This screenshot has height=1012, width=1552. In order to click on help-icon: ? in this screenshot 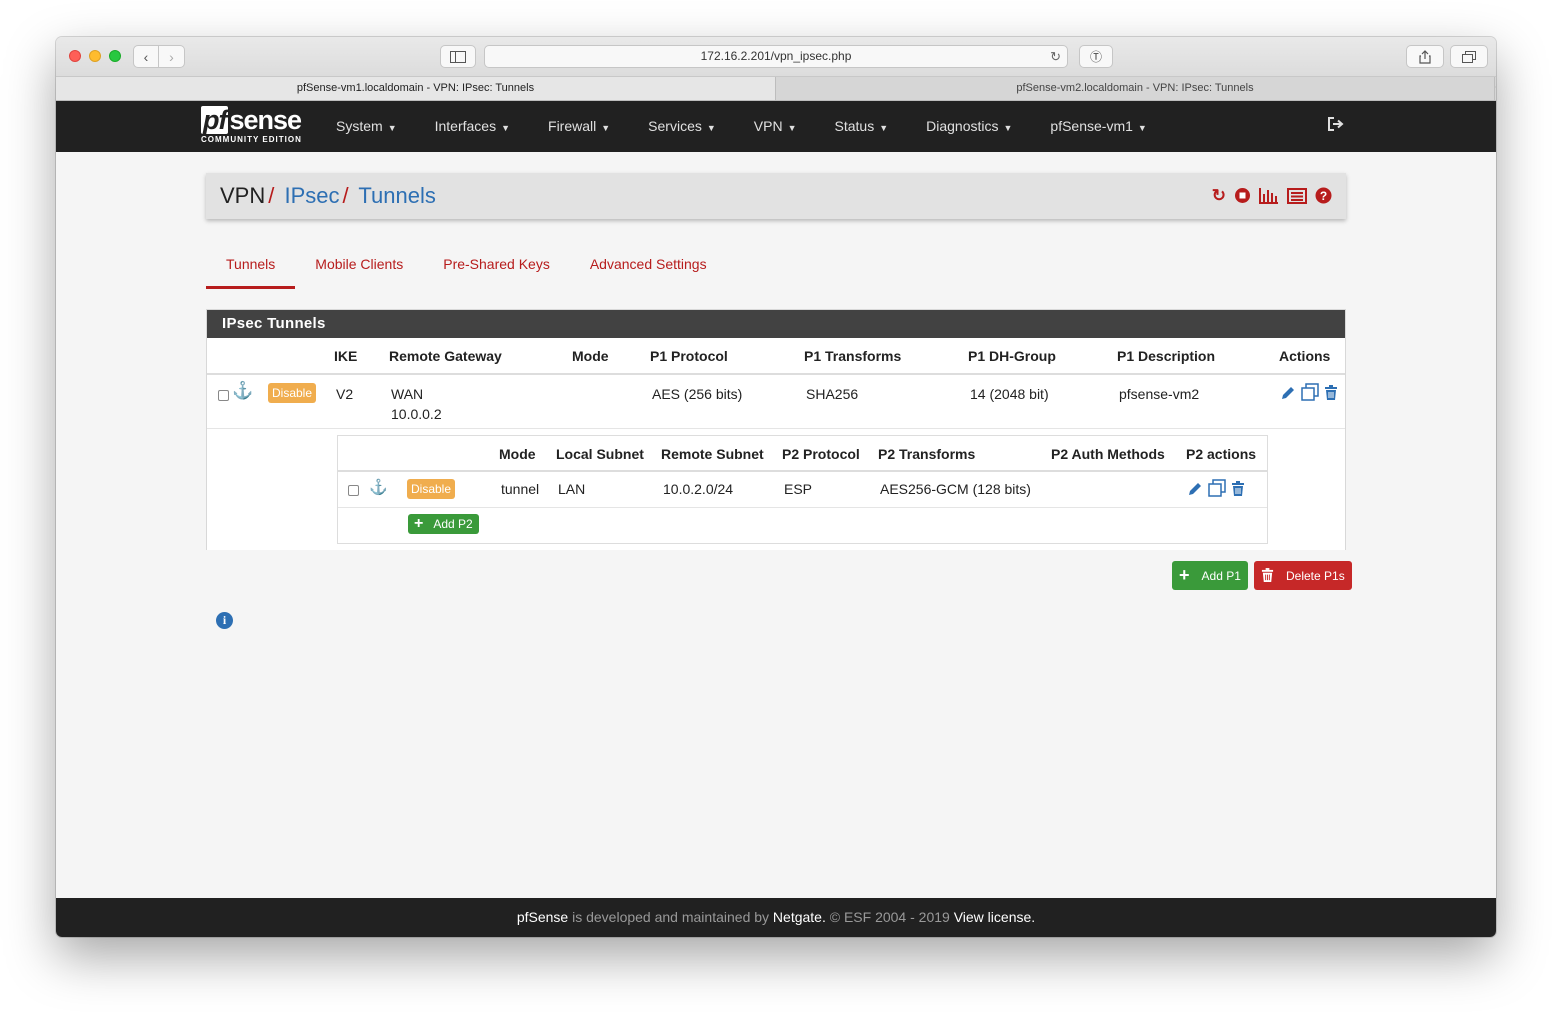, I will do `click(1323, 195)`.